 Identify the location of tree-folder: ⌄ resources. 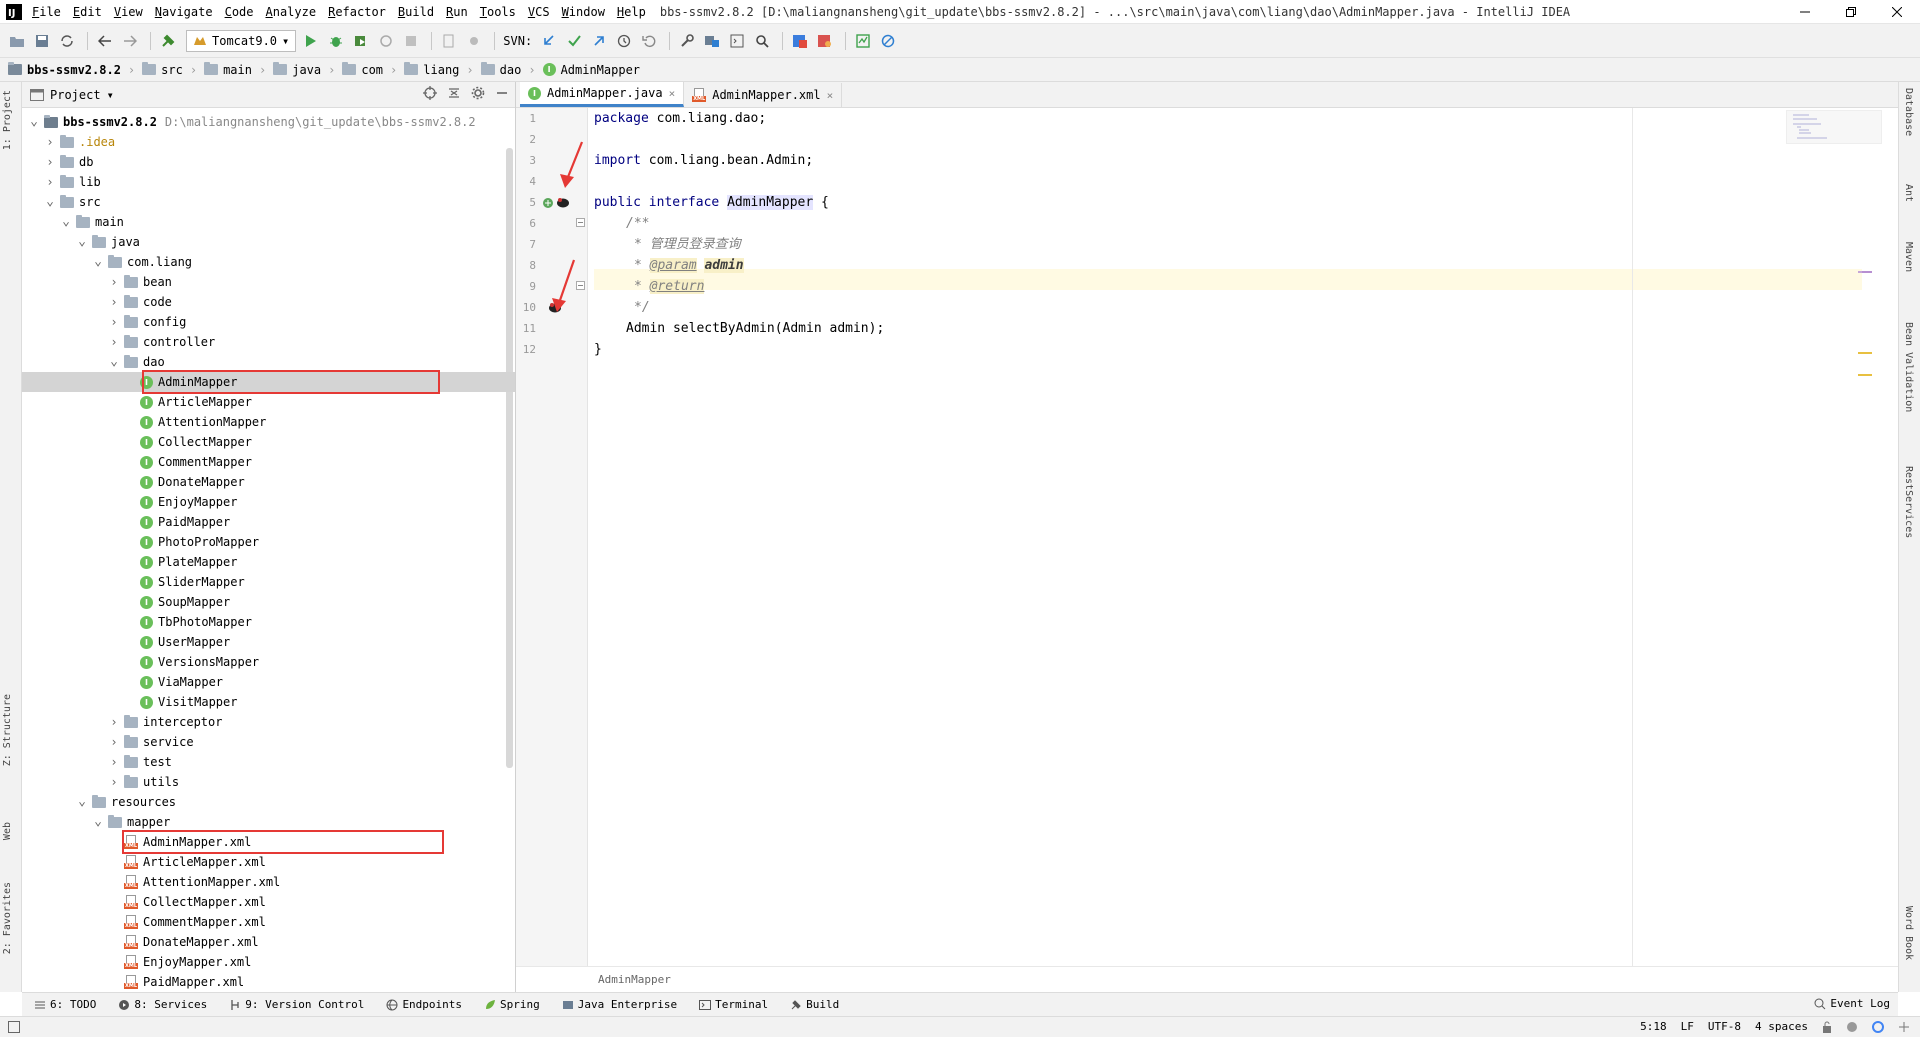
(268, 802).